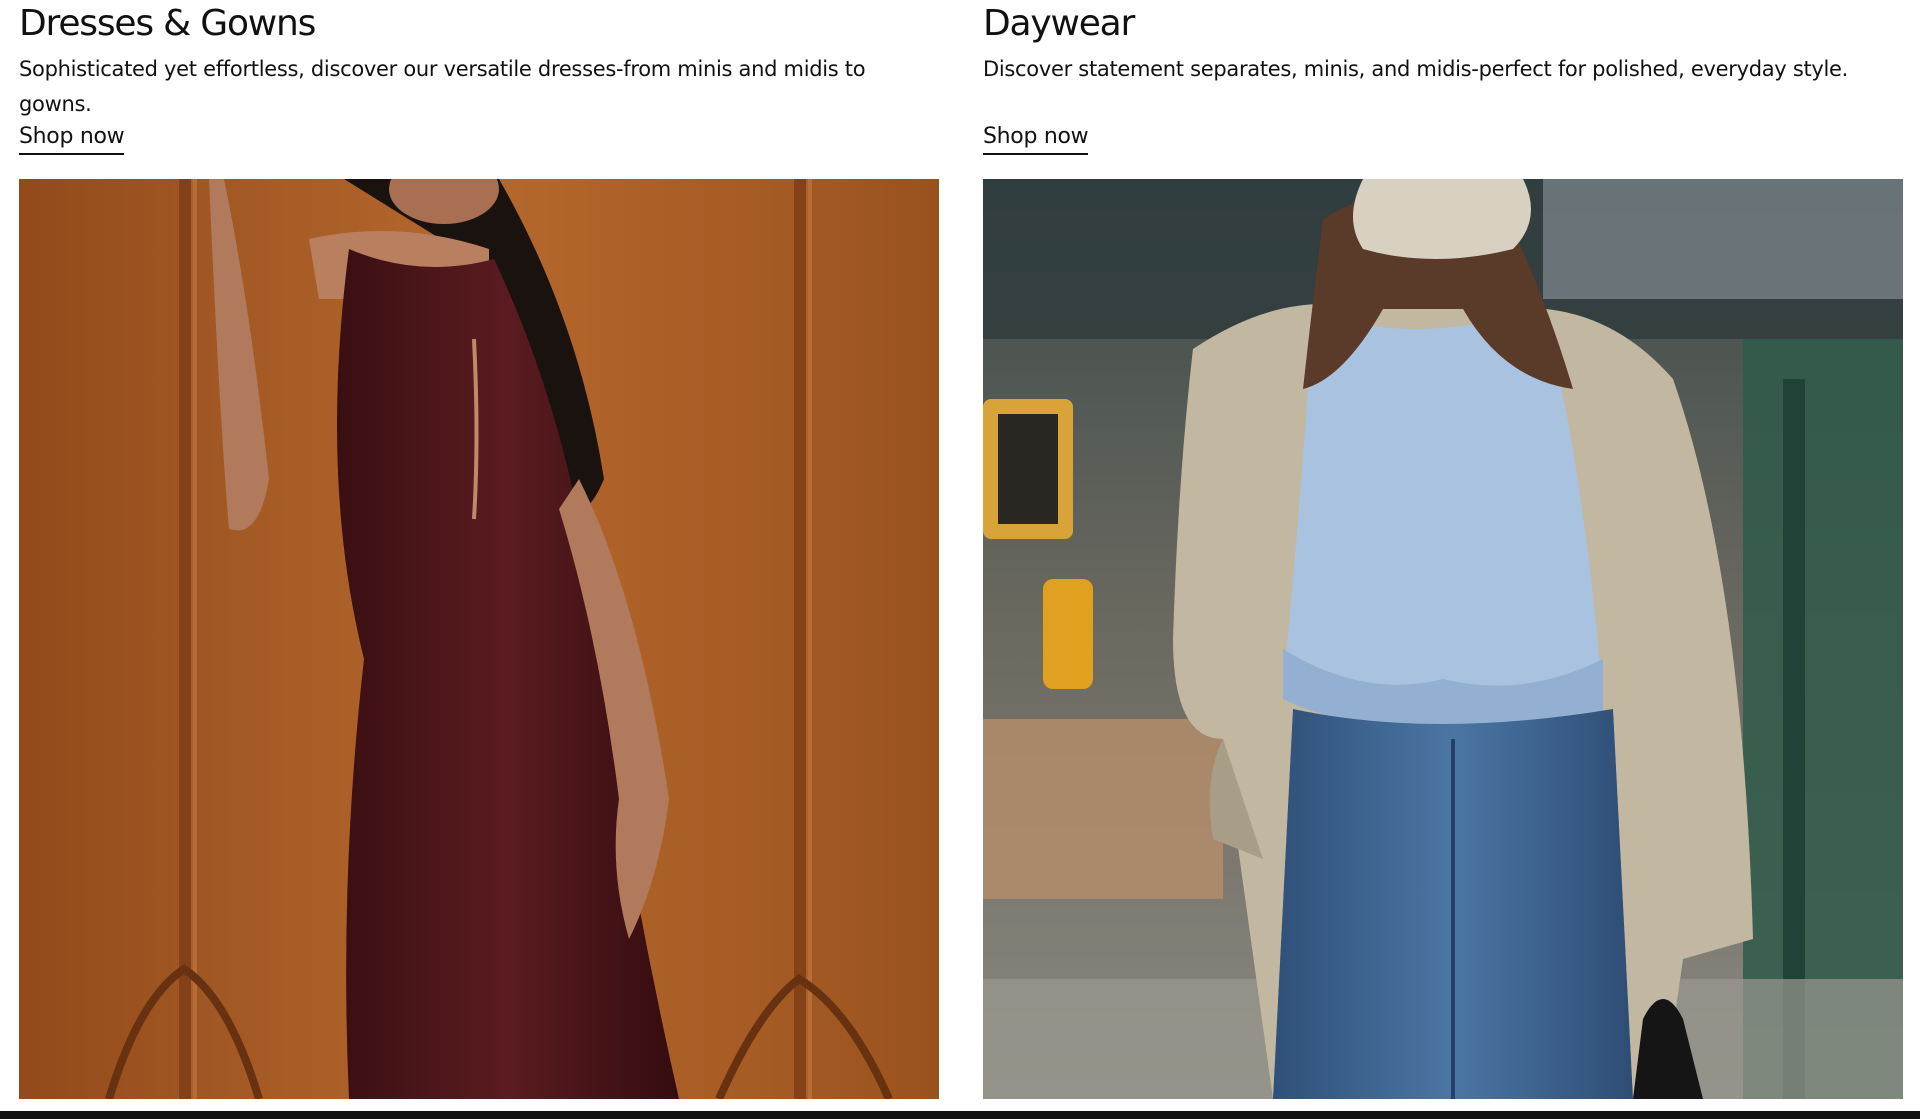 The height and width of the screenshot is (1119, 1920). What do you see at coordinates (960, 1115) in the screenshot?
I see `bottom-edge-bar` at bounding box center [960, 1115].